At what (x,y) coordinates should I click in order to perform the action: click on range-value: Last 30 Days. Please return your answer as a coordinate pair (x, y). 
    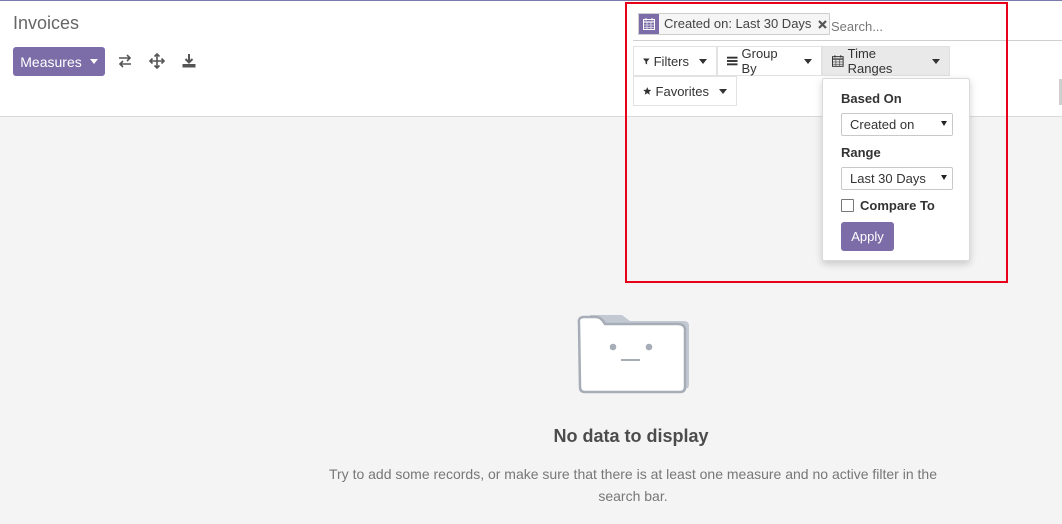
    Looking at the image, I should click on (888, 178).